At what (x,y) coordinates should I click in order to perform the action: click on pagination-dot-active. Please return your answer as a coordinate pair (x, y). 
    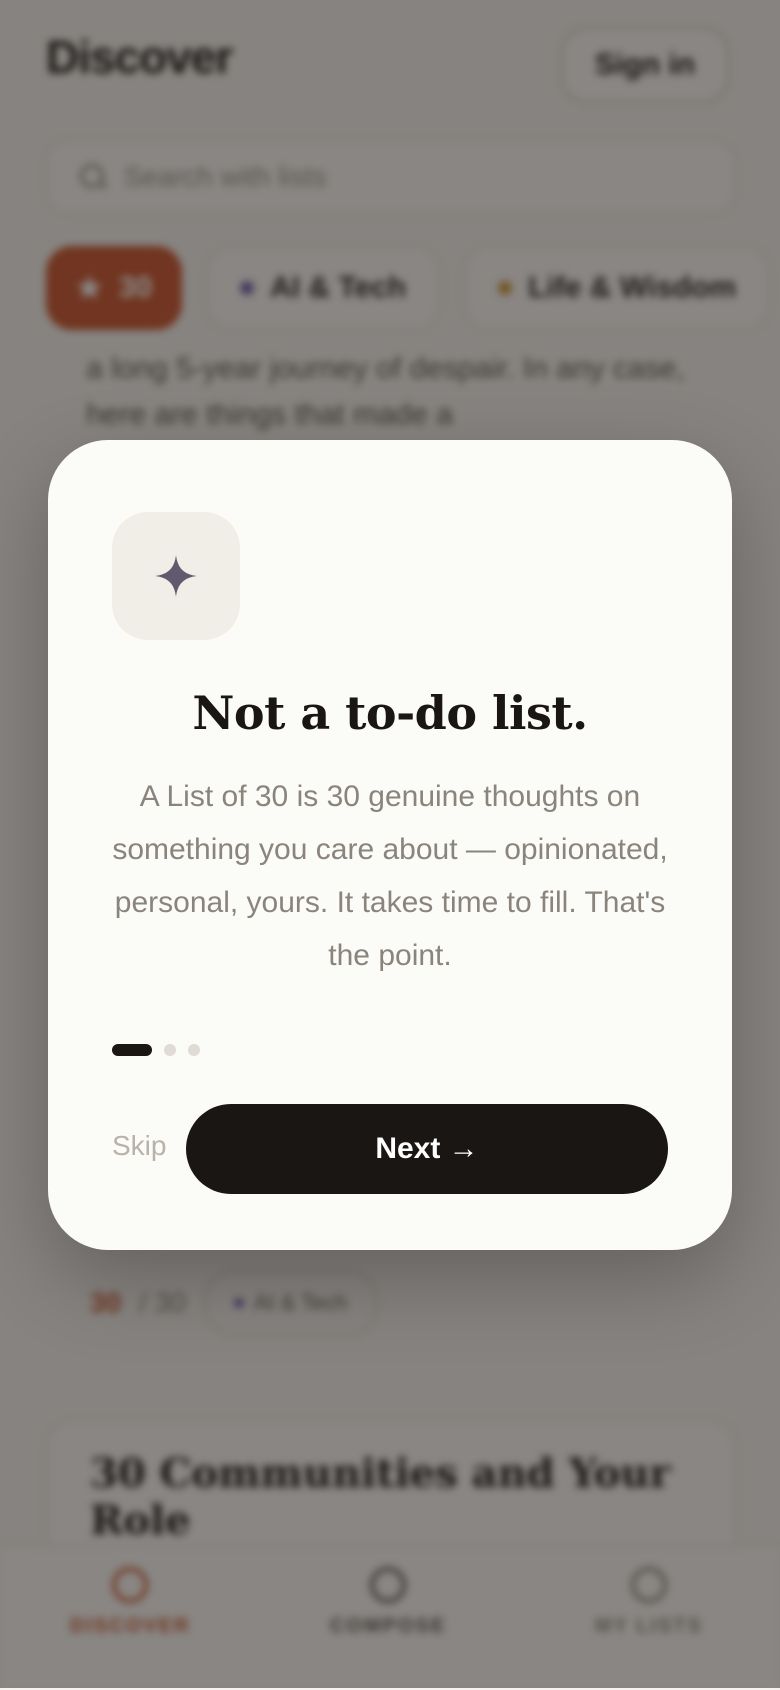
    Looking at the image, I should click on (132, 1050).